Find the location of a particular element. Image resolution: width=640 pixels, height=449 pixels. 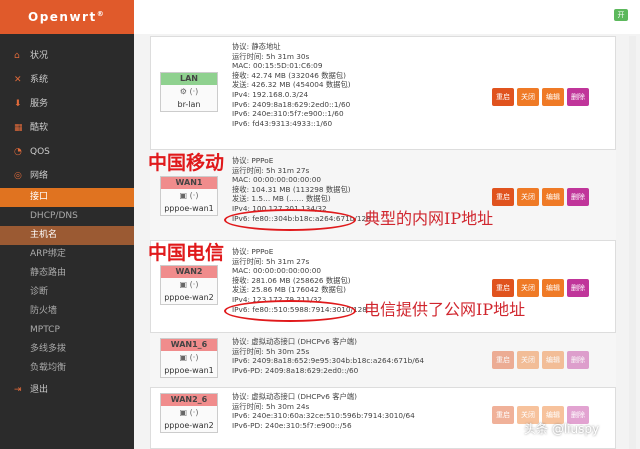

interface-card: WAN2 ▣ (·) pppoe-wan2 is located at coordinates (189, 285).